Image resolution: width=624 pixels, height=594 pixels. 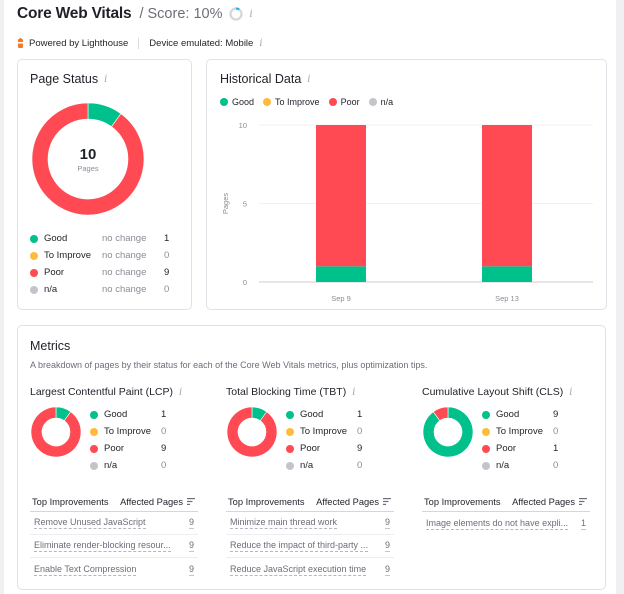 What do you see at coordinates (88, 154) in the screenshot?
I see `donut-total: 10` at bounding box center [88, 154].